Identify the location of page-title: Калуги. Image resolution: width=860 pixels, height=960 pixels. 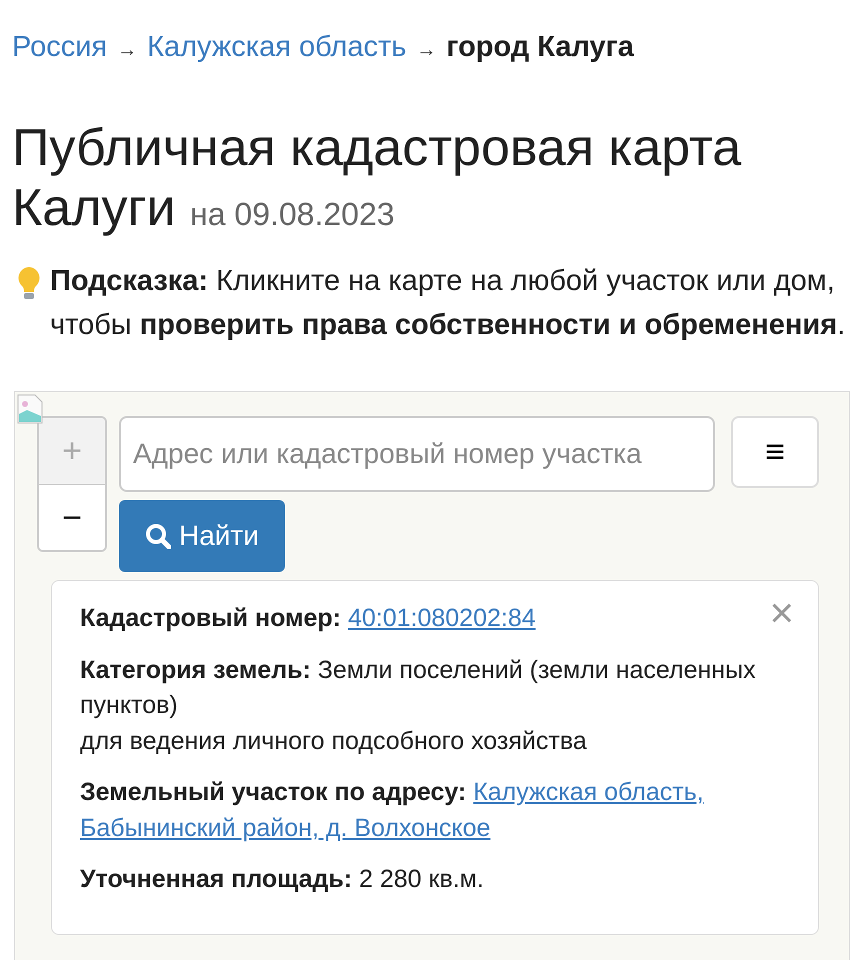
(94, 207).